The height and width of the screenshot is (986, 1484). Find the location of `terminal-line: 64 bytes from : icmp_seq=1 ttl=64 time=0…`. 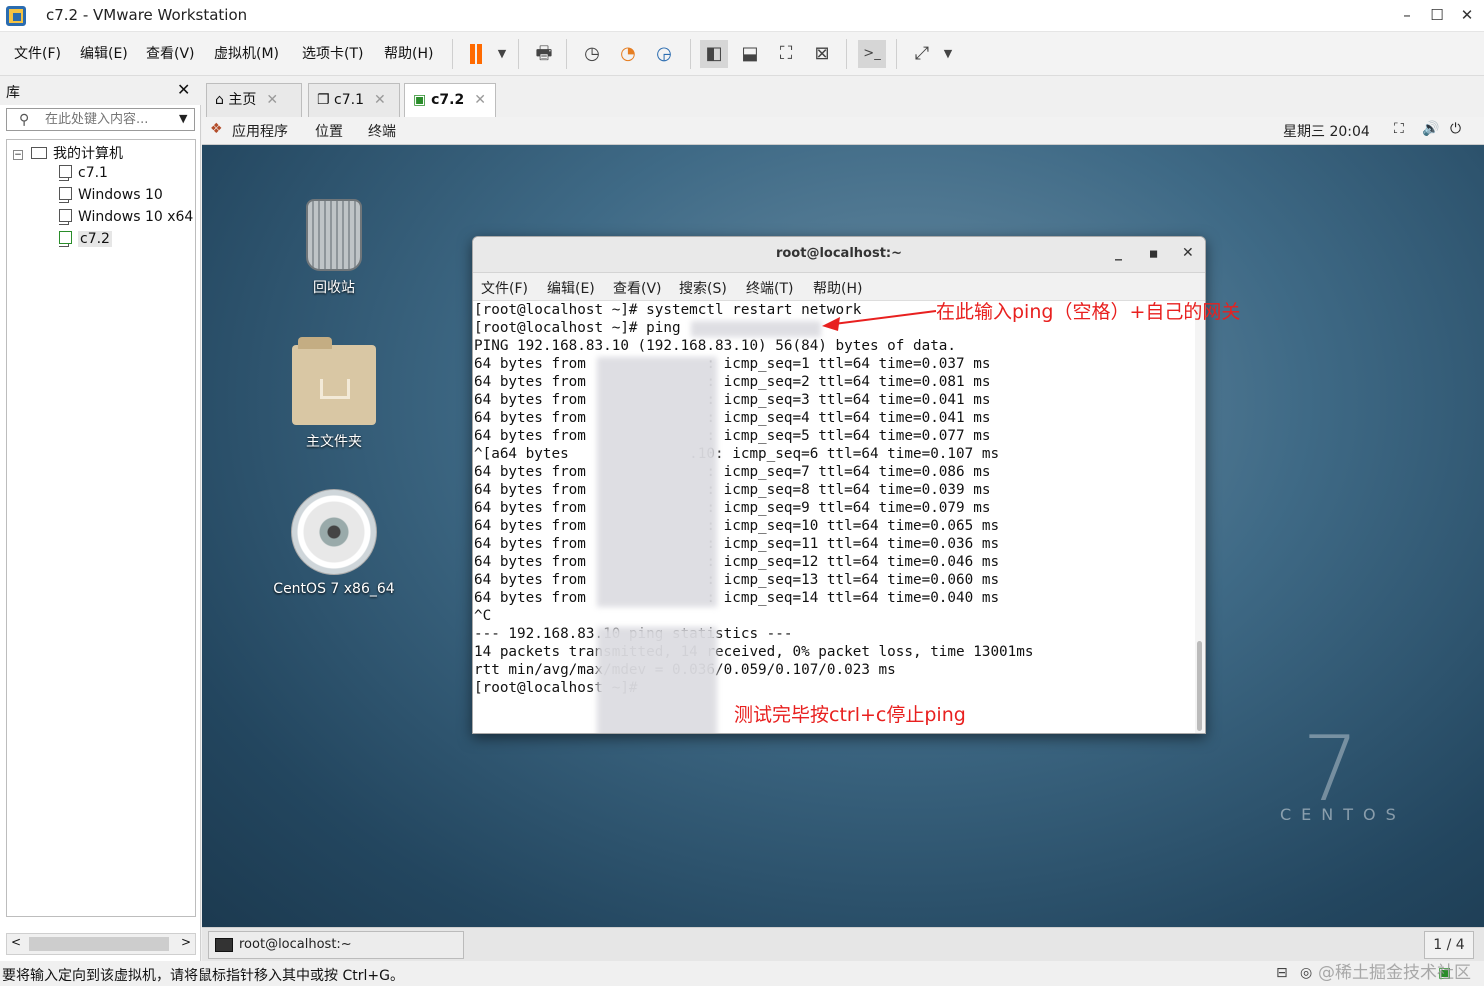

terminal-line: 64 bytes from : icmp_seq=1 ttl=64 time=0… is located at coordinates (732, 364).